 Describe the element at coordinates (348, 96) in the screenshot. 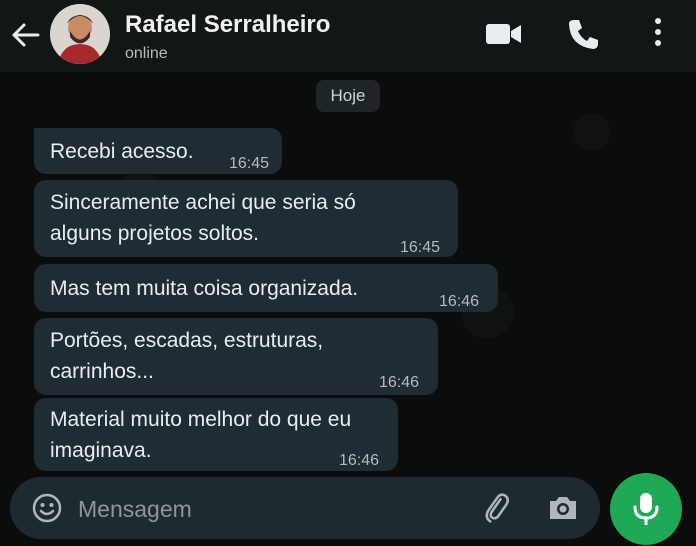

I see `date-label: Hoje` at that location.